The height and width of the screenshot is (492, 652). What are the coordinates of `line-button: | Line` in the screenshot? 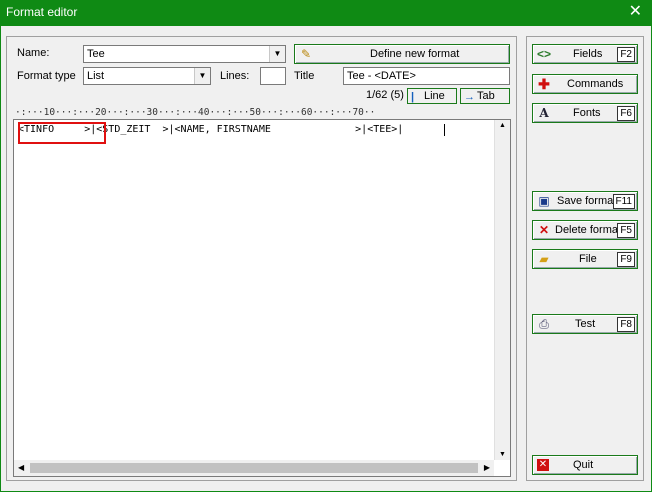 It's located at (432, 96).